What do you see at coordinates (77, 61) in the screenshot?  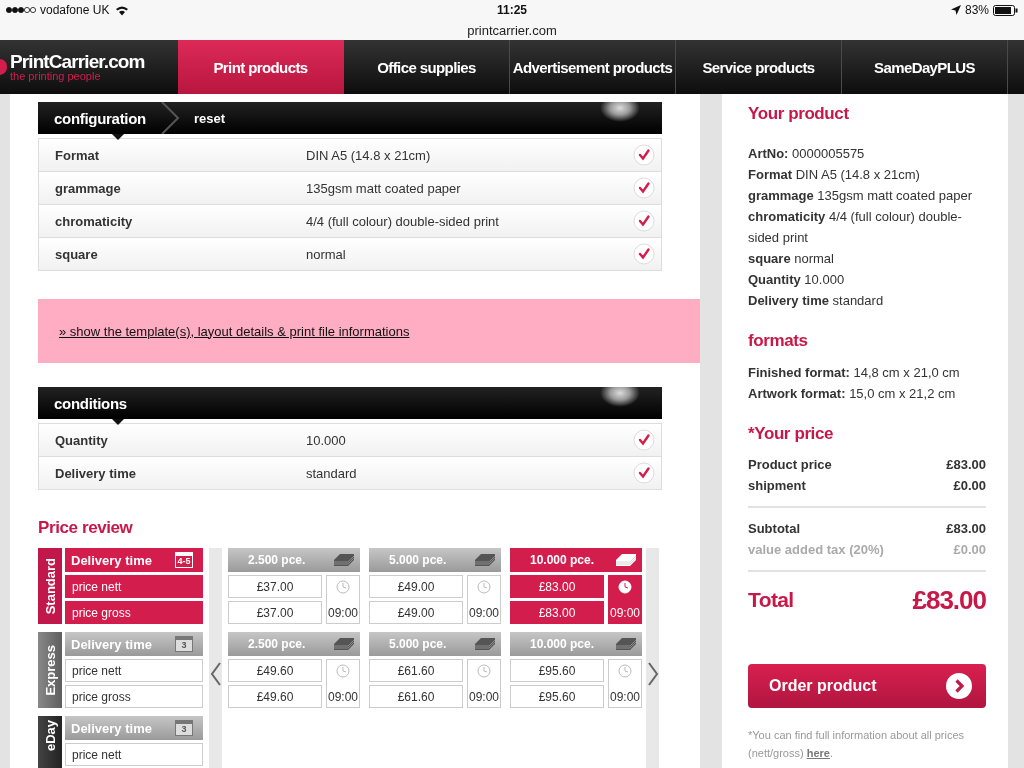 I see `logo-name: PrintCarrier.com` at bounding box center [77, 61].